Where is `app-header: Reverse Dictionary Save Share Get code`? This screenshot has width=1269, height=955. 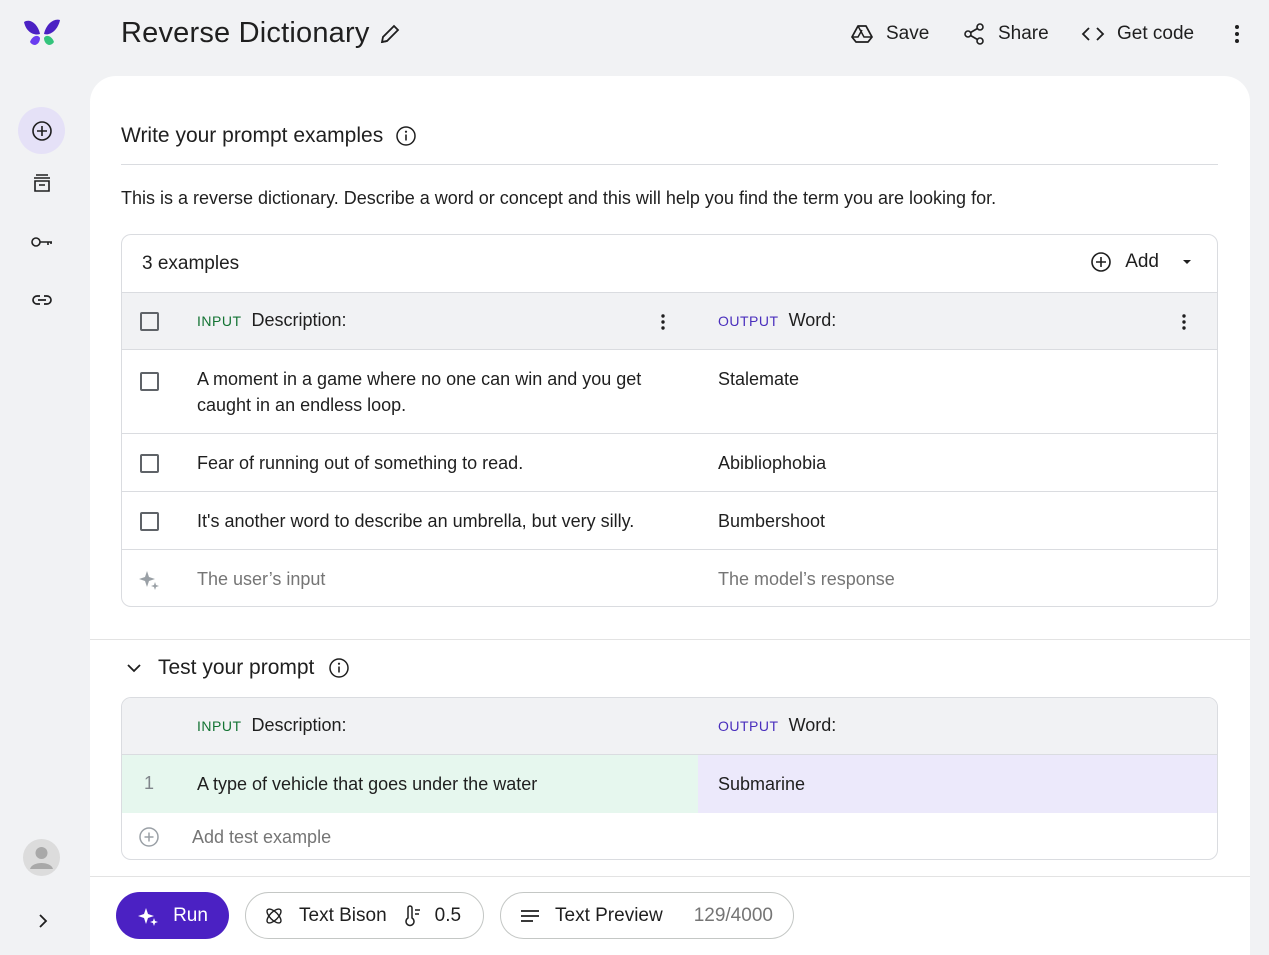
app-header: Reverse Dictionary Save Share Get code is located at coordinates (634, 35).